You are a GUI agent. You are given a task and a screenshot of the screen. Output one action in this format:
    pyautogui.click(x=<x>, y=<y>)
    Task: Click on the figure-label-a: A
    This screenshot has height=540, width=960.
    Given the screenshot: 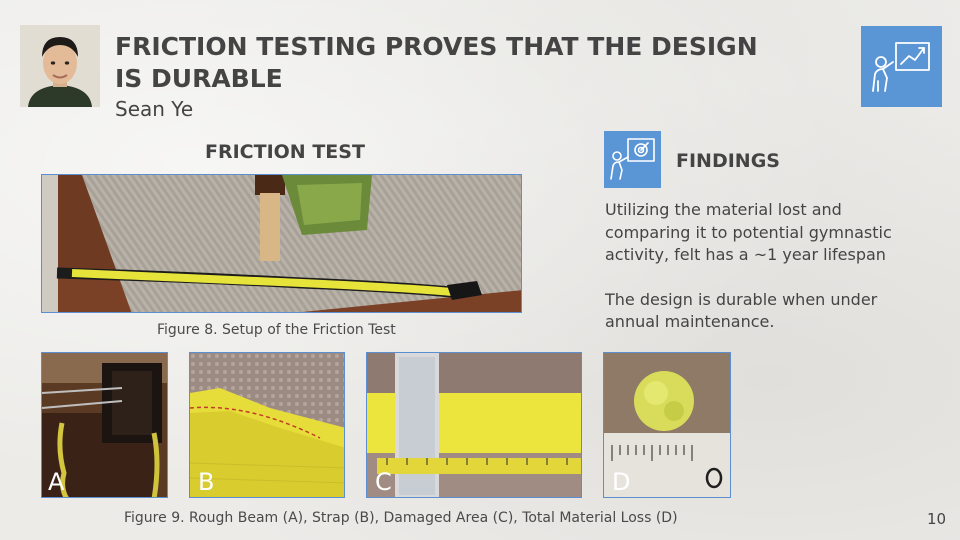 What is the action you would take?
    pyautogui.click(x=56, y=482)
    